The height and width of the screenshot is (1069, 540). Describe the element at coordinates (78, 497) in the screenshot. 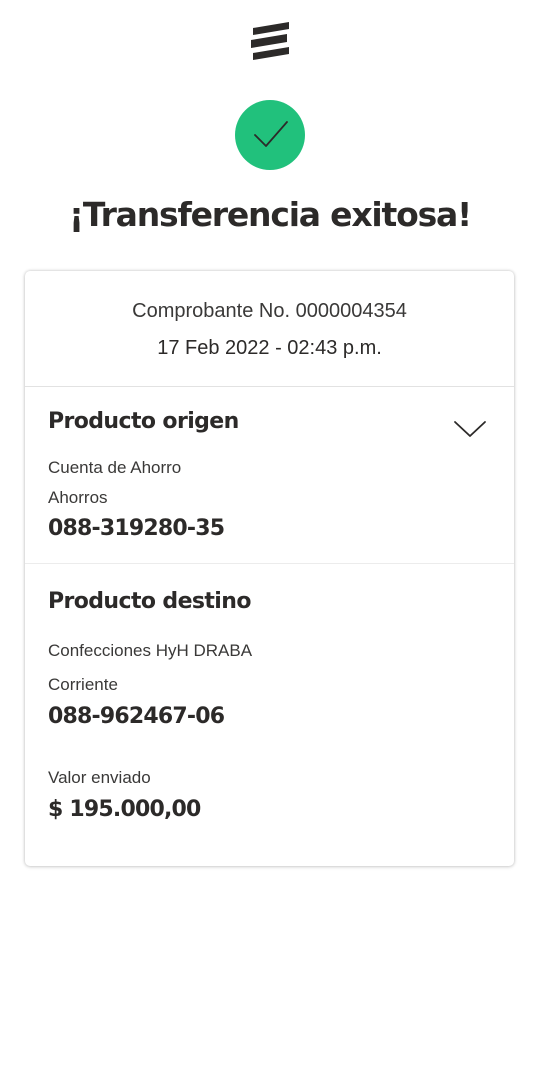

I see `origin-account-type: Ahorros` at that location.